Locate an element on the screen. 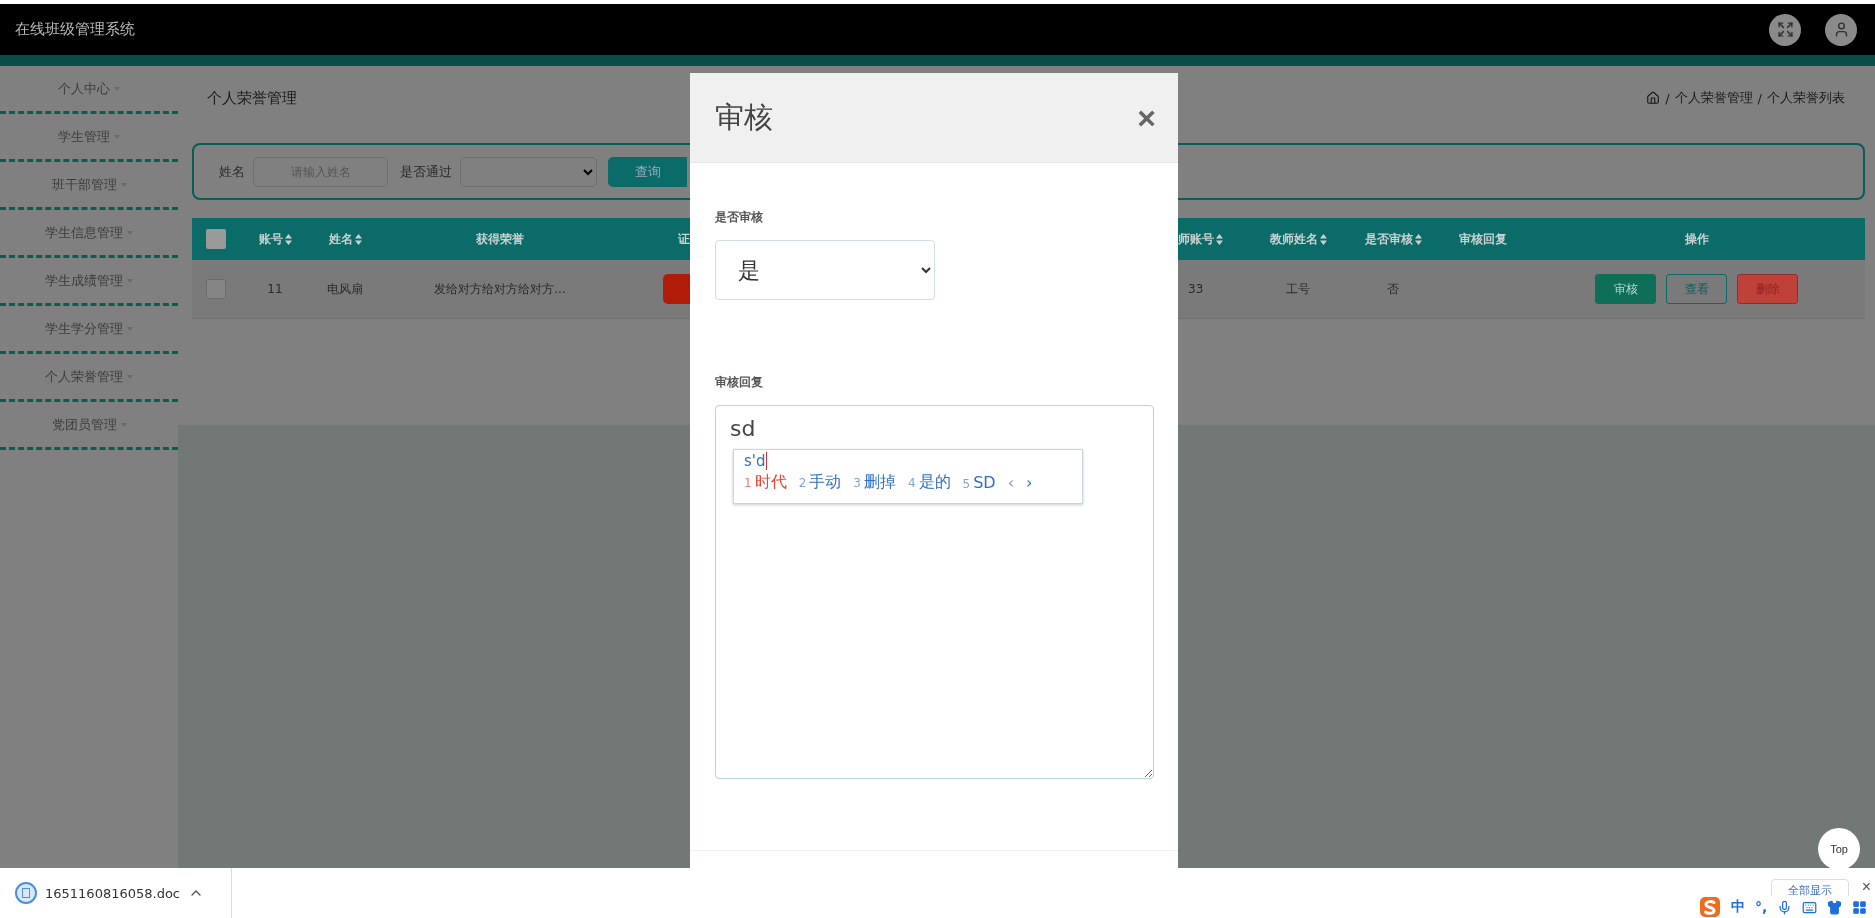 This screenshot has width=1875, height=918. document-icon is located at coordinates (26, 893).